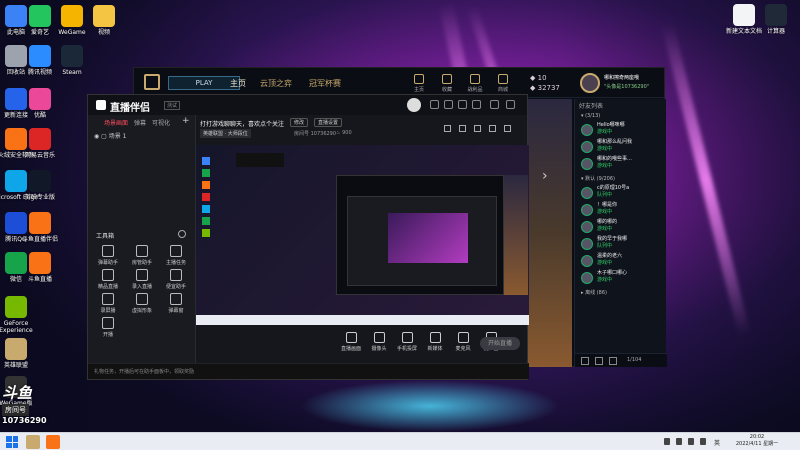  What do you see at coordinates (351, 342) in the screenshot?
I see `stream-control: 直播画面` at bounding box center [351, 342].